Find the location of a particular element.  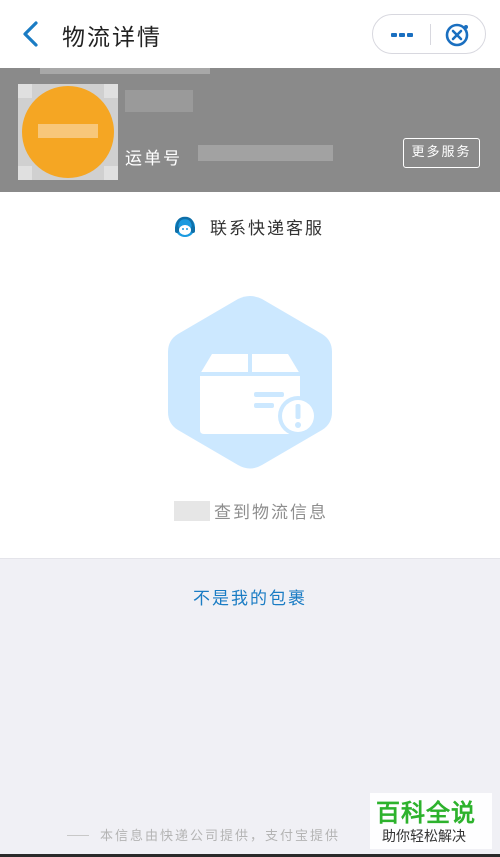

capsule-divider is located at coordinates (430, 34).